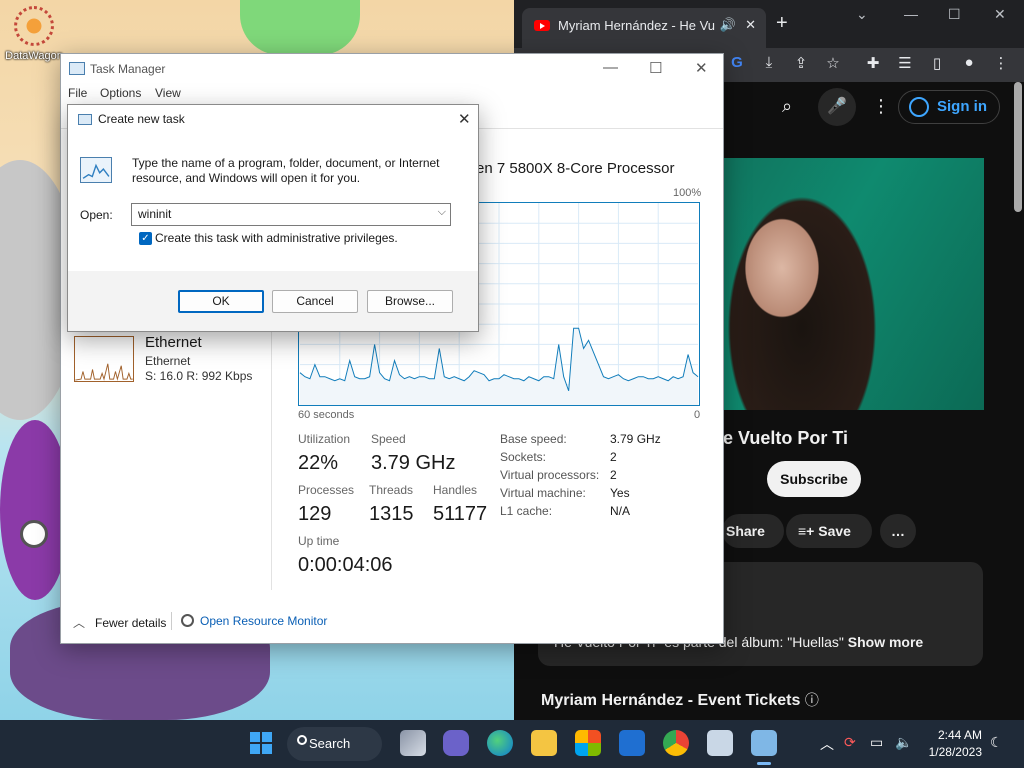 The height and width of the screenshot is (768, 1024). What do you see at coordinates (96, 170) in the screenshot?
I see `task-manager-graph-icon` at bounding box center [96, 170].